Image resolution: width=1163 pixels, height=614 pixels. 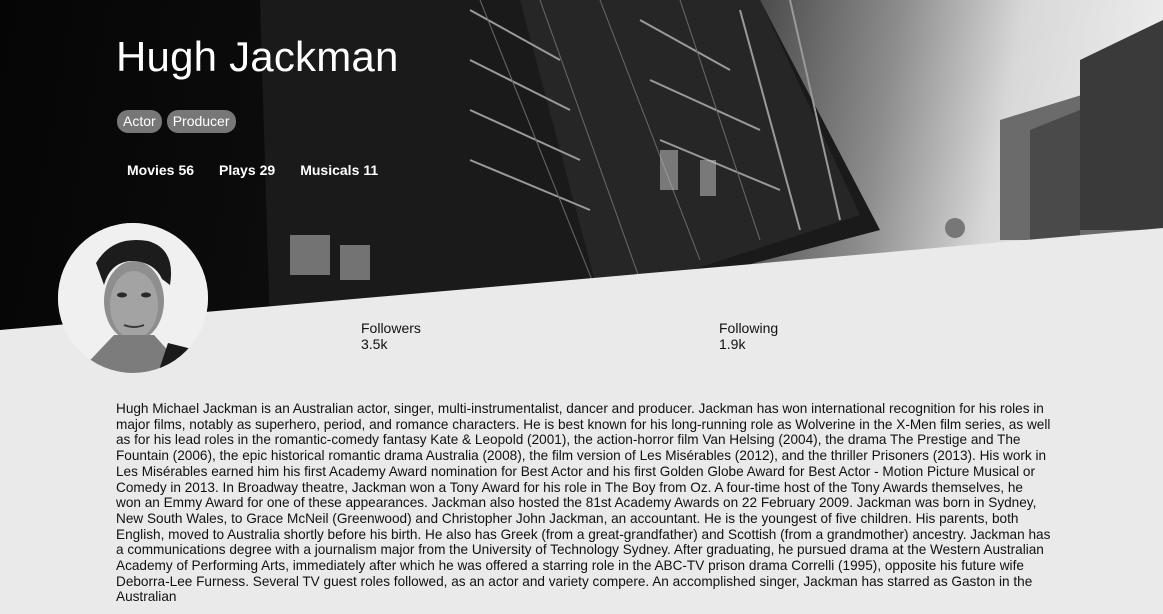 What do you see at coordinates (201, 121) in the screenshot?
I see `tag-producer: Producer` at bounding box center [201, 121].